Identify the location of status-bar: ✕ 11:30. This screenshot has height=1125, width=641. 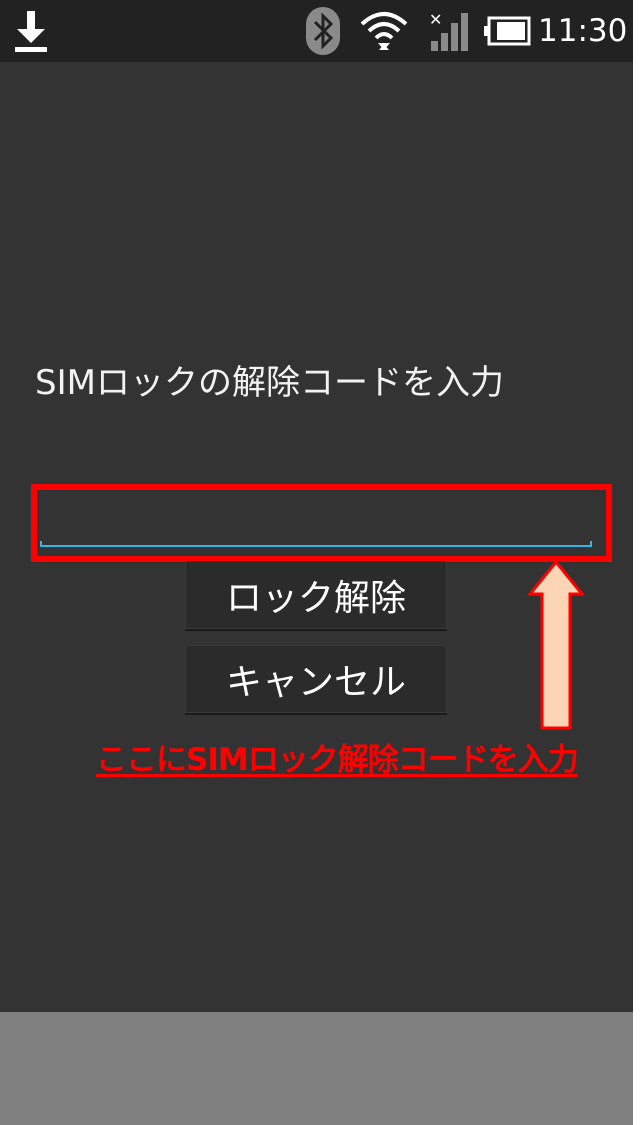
(316, 31).